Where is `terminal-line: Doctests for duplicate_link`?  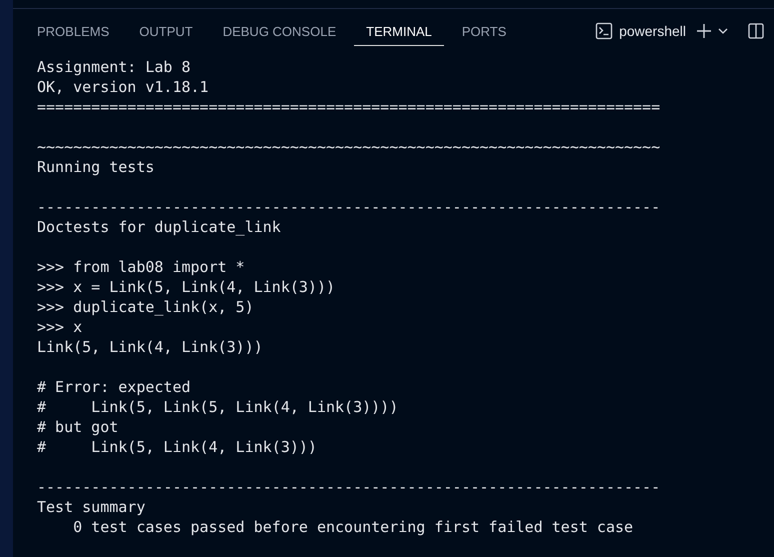 terminal-line: Doctests for duplicate_link is located at coordinates (159, 227).